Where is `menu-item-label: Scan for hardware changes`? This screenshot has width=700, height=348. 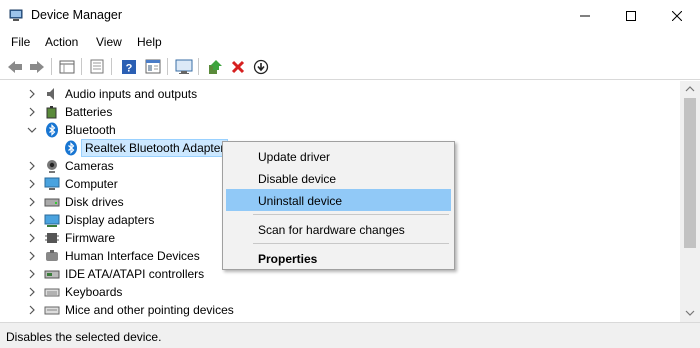
menu-item-label: Scan for hardware changes is located at coordinates (331, 230).